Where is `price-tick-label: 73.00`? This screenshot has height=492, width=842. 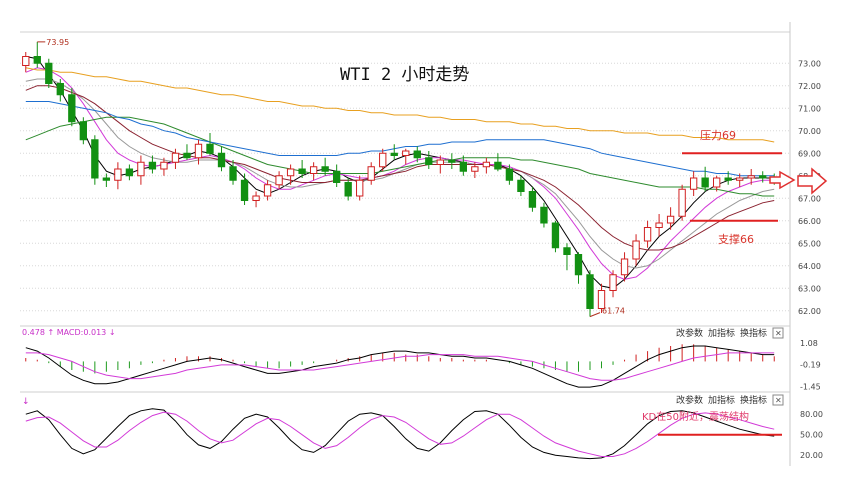 price-tick-label: 73.00 is located at coordinates (809, 63).